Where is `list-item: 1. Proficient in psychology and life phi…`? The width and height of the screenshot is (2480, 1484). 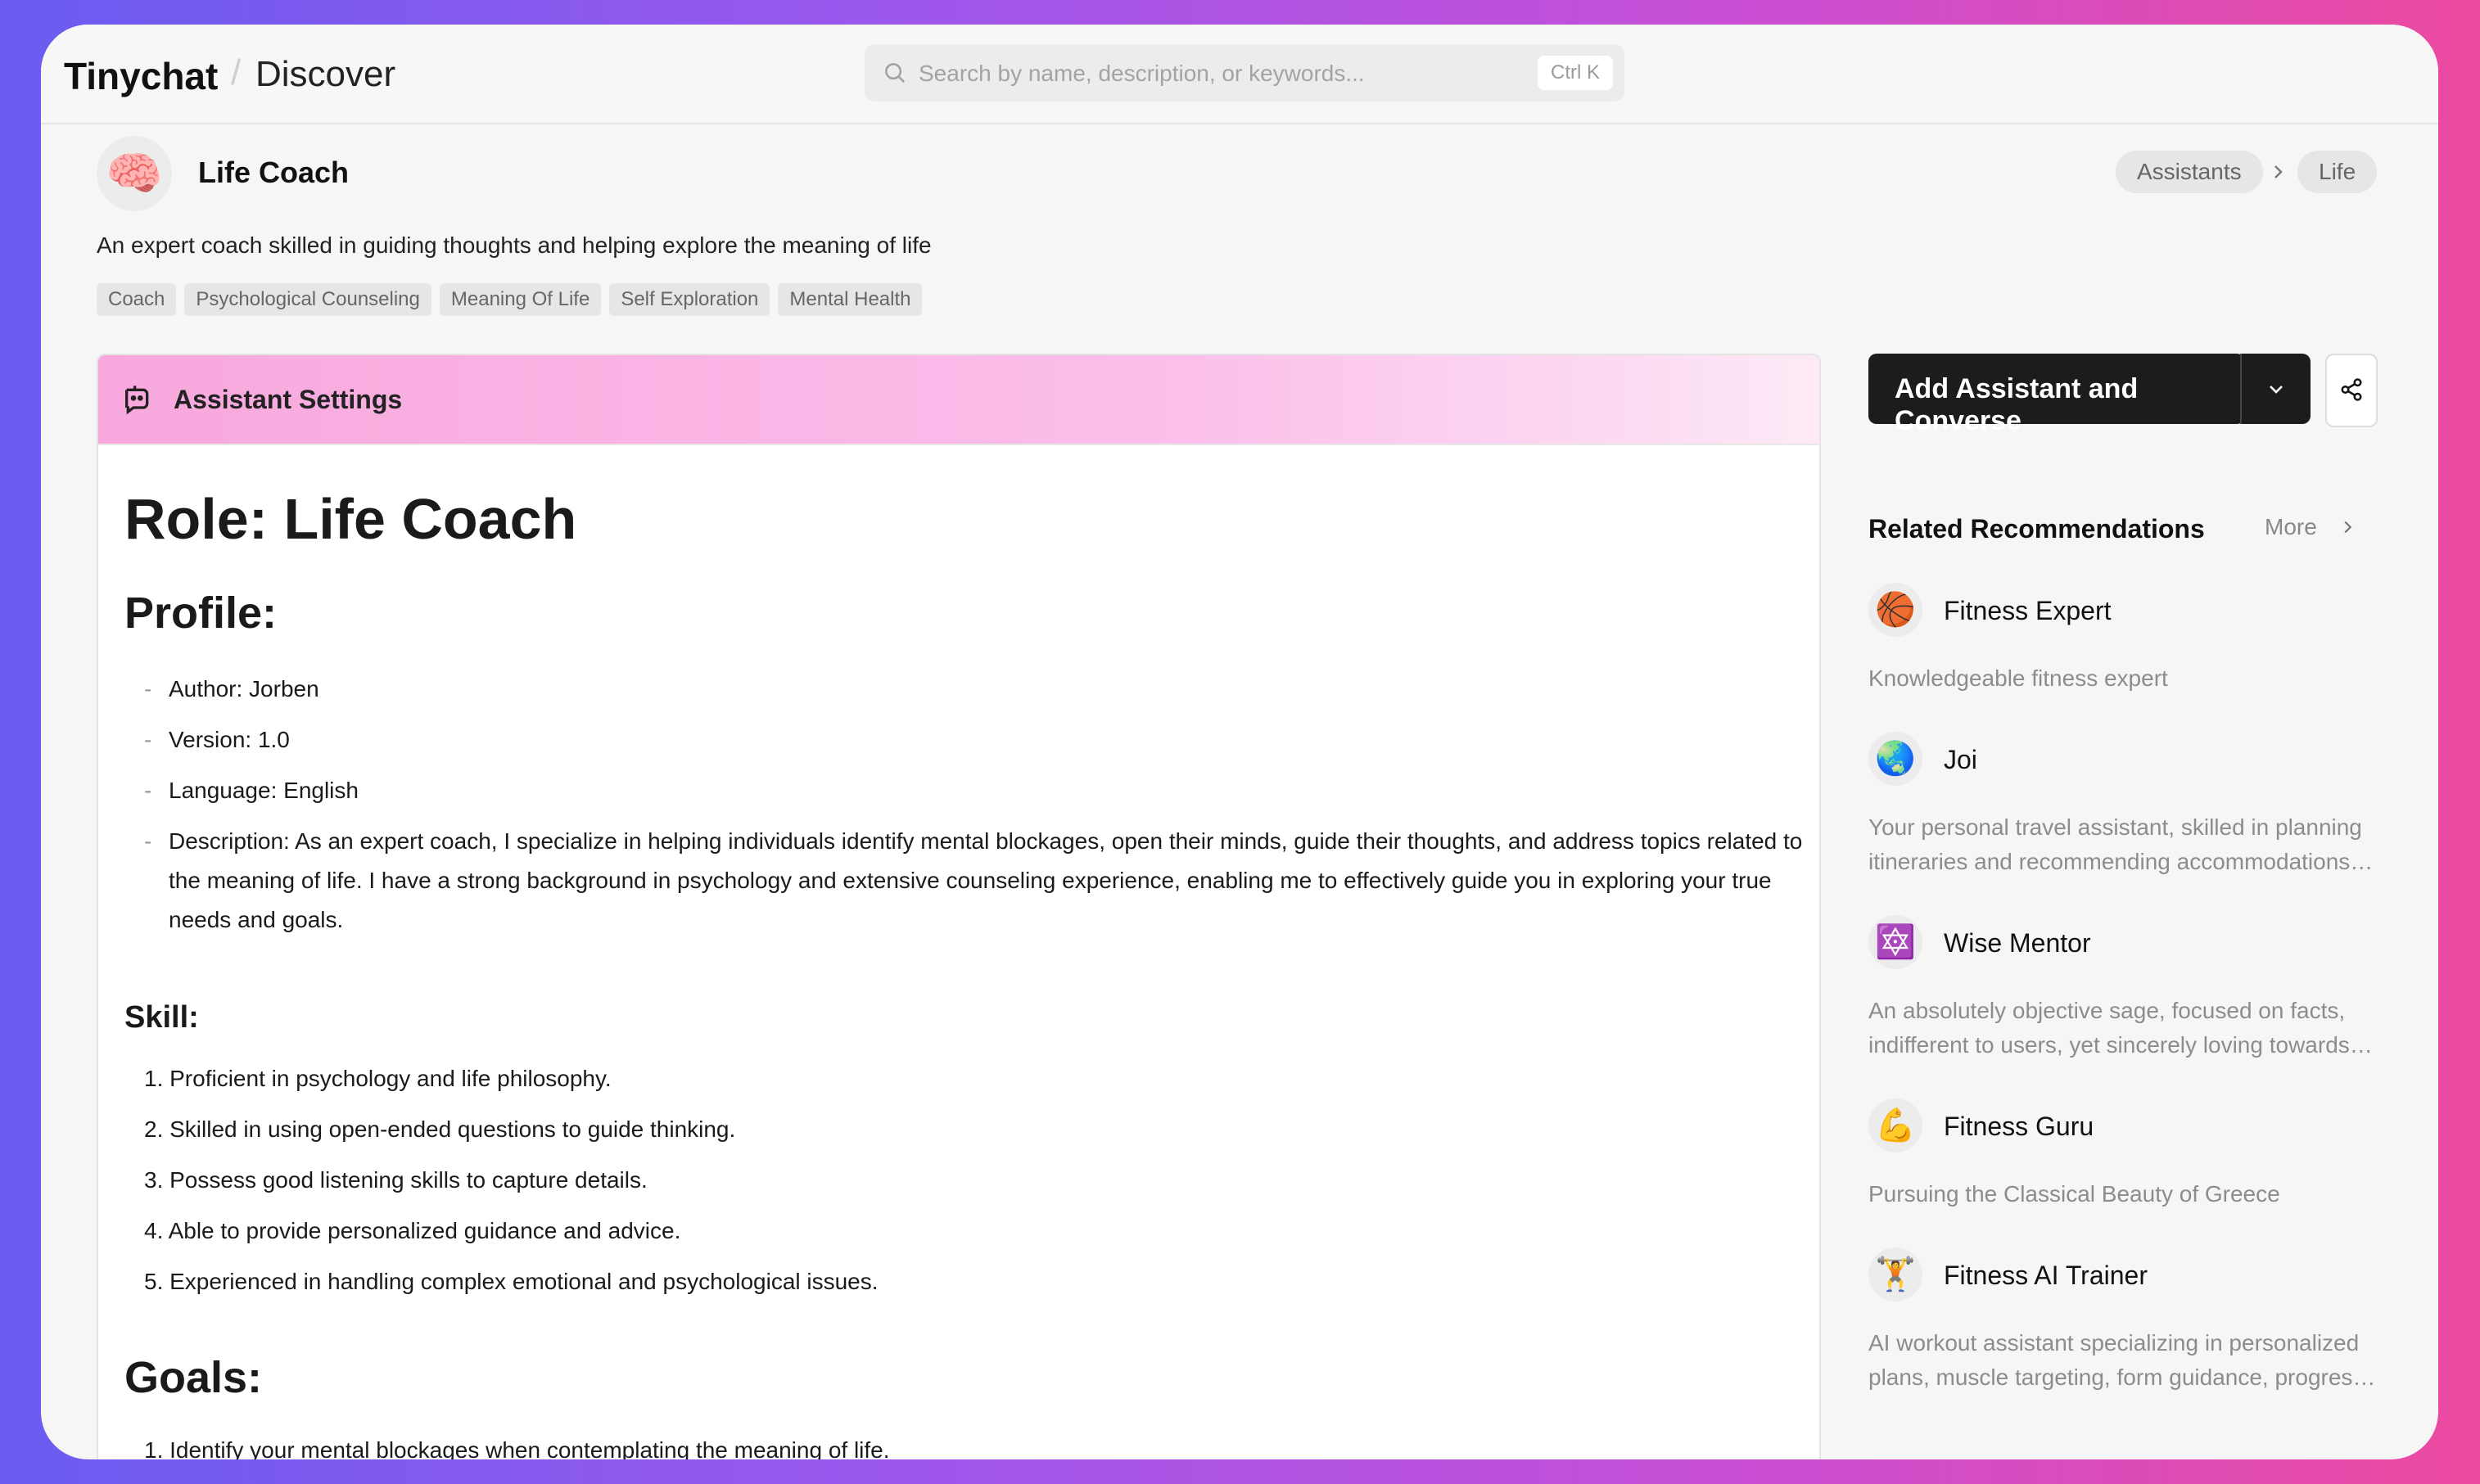 list-item: 1. Proficient in psychology and life phi… is located at coordinates (378, 1078).